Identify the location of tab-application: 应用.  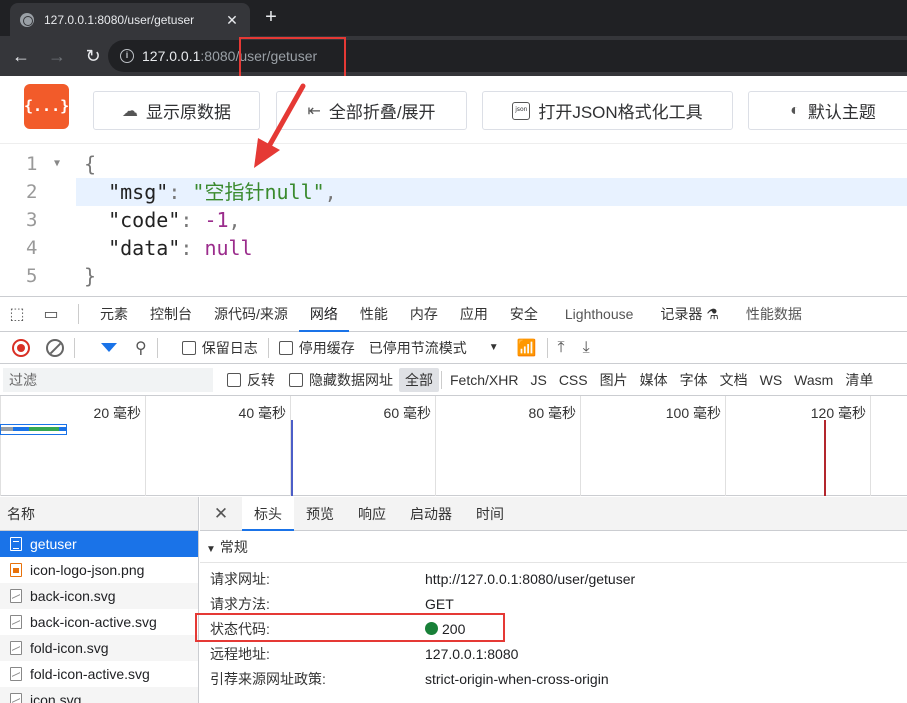
(474, 314).